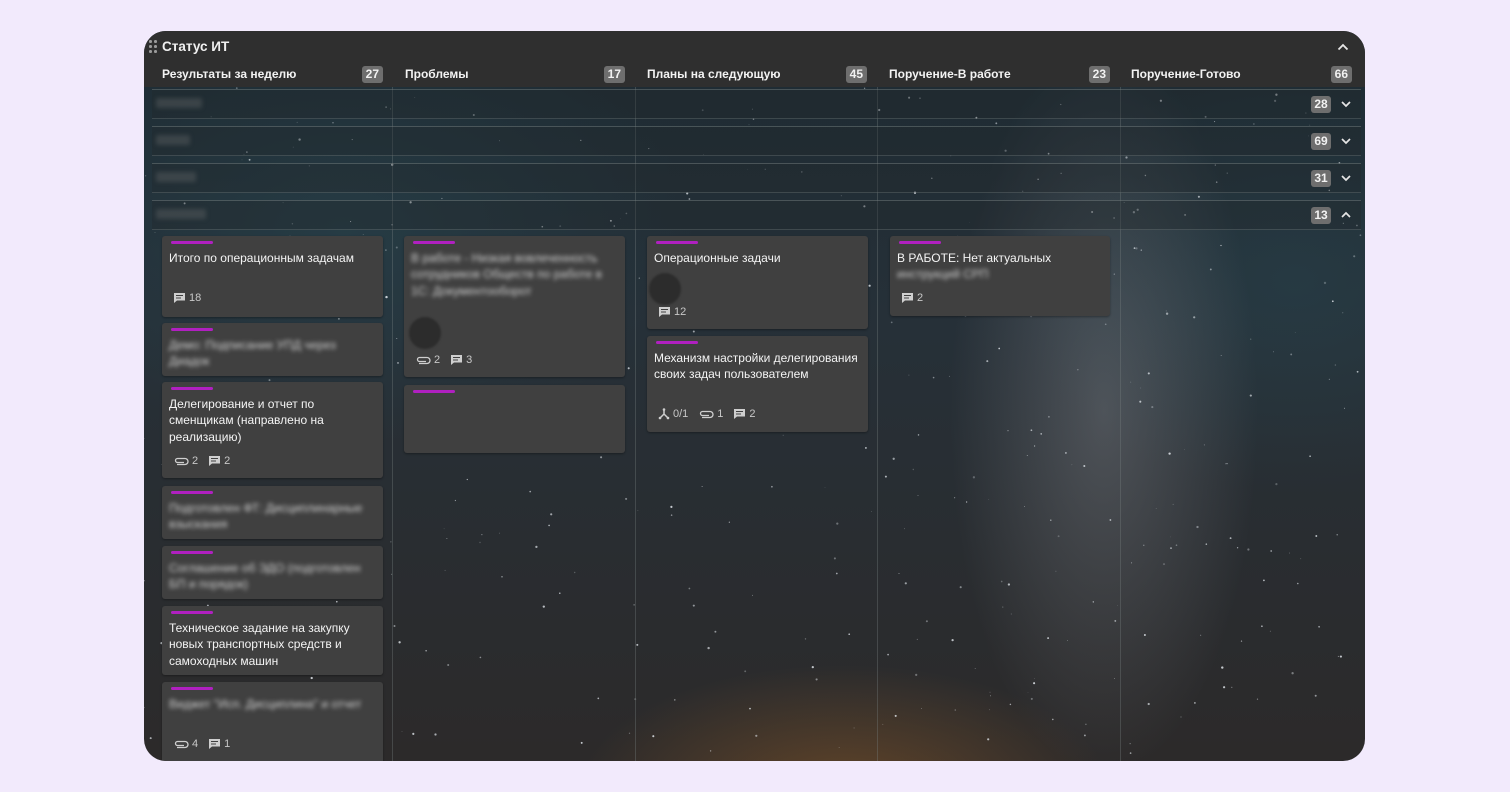 The image size is (1510, 792). I want to click on attachment-icon, so click(707, 414).